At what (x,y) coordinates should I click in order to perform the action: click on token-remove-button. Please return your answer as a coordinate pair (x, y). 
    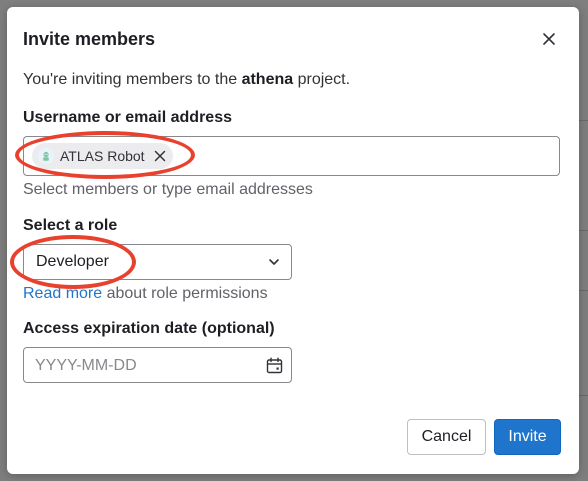
    Looking at the image, I should click on (160, 156).